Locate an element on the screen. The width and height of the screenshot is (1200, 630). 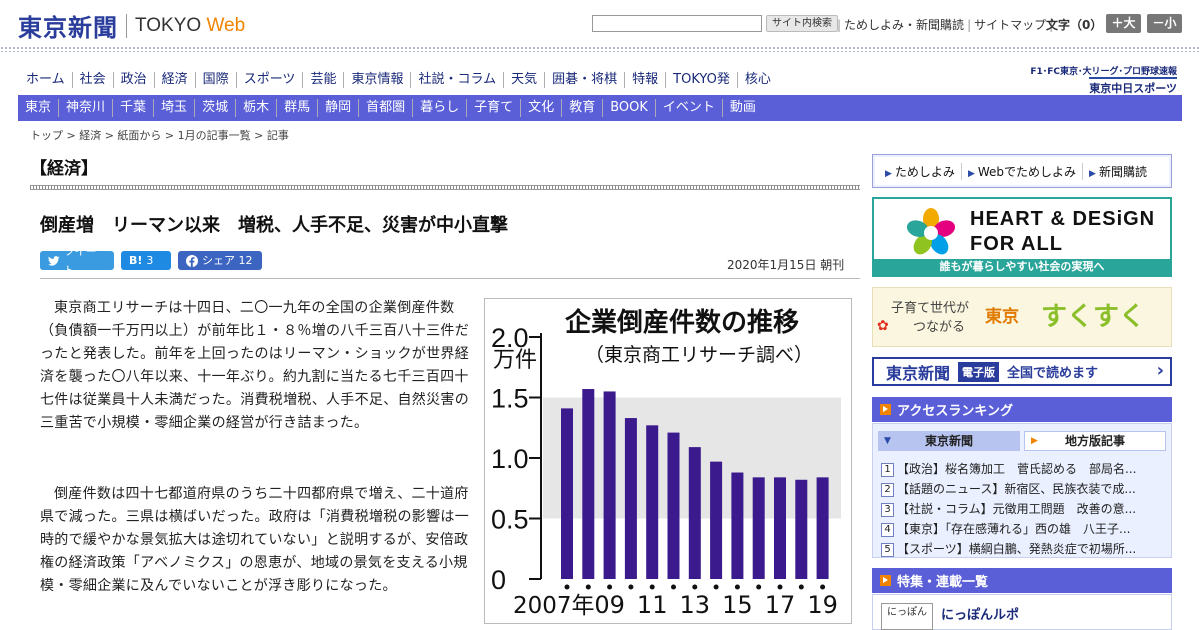
logo-english: TOKYO Web is located at coordinates (190, 26).